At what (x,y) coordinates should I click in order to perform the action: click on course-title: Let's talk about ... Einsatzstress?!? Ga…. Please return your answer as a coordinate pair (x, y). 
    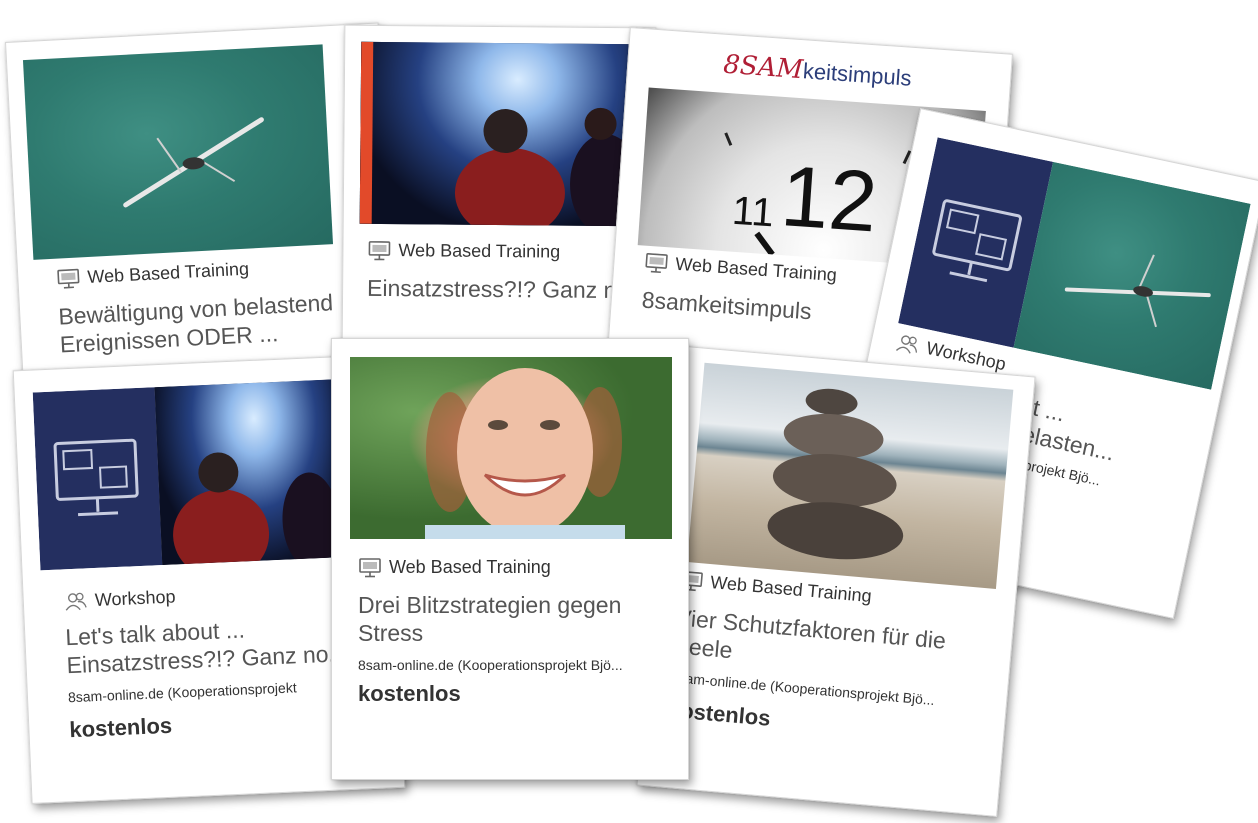
    Looking at the image, I should click on (211, 645).